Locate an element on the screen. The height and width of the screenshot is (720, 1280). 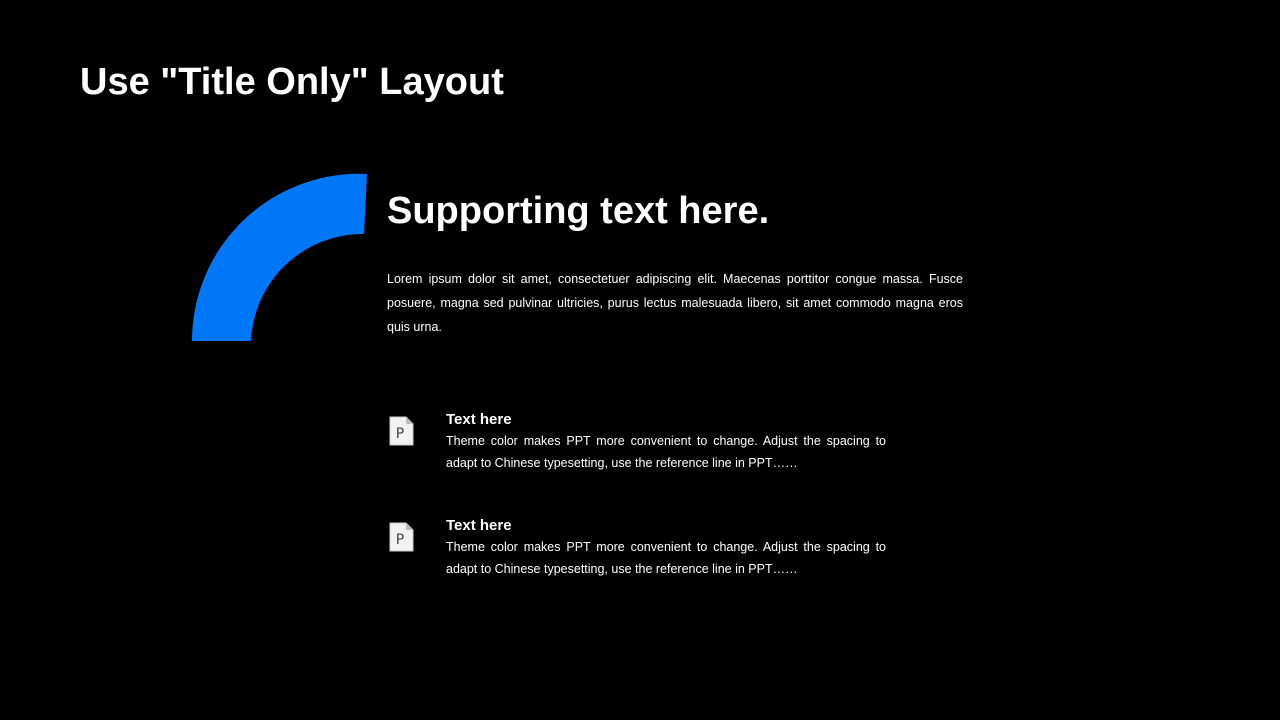
slide-title: Use "Title Only" Layout is located at coordinates (292, 82).